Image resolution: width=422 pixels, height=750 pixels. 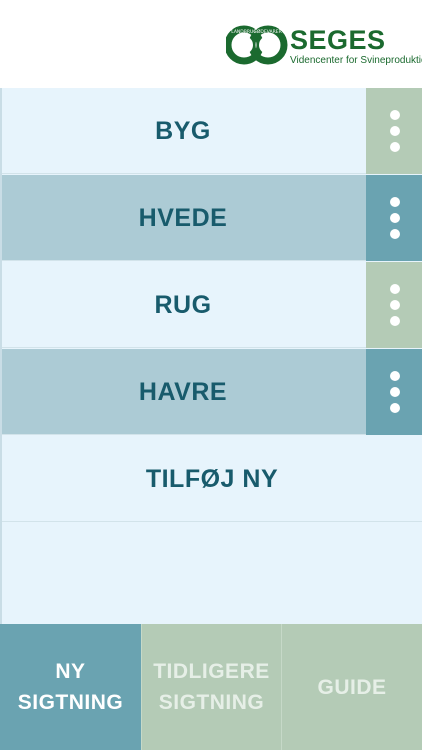 I want to click on crop-row-byg: BYG, so click(x=212, y=131).